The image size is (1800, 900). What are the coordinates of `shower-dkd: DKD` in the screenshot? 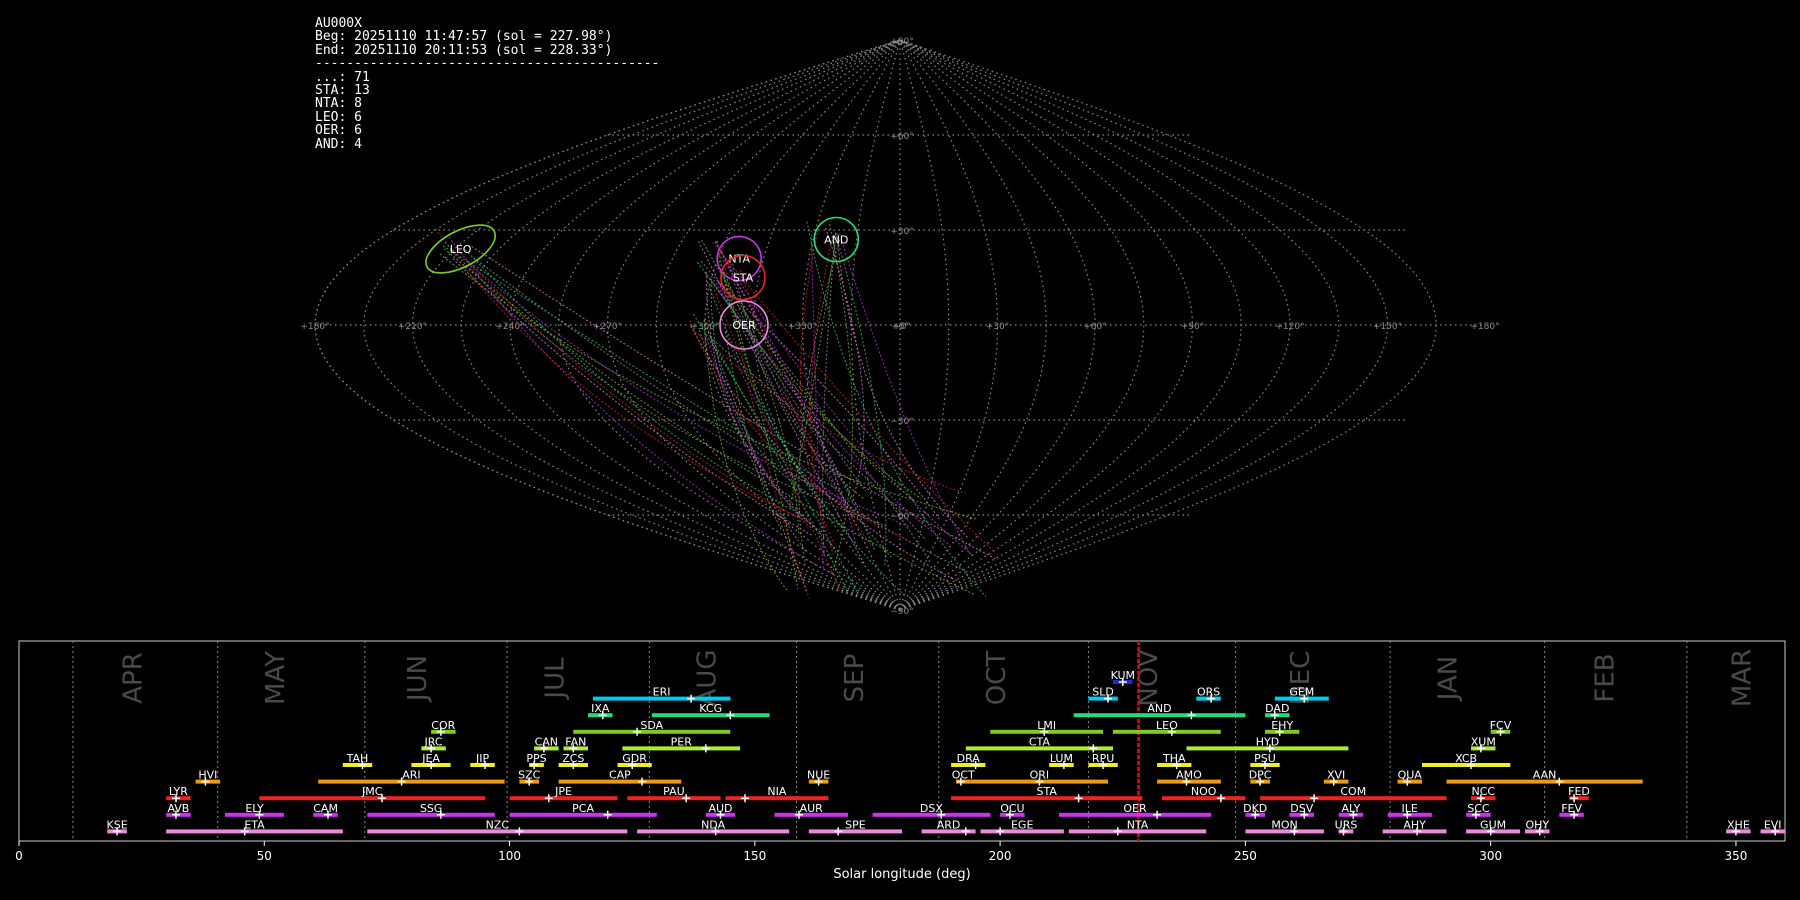 It's located at (1255, 810).